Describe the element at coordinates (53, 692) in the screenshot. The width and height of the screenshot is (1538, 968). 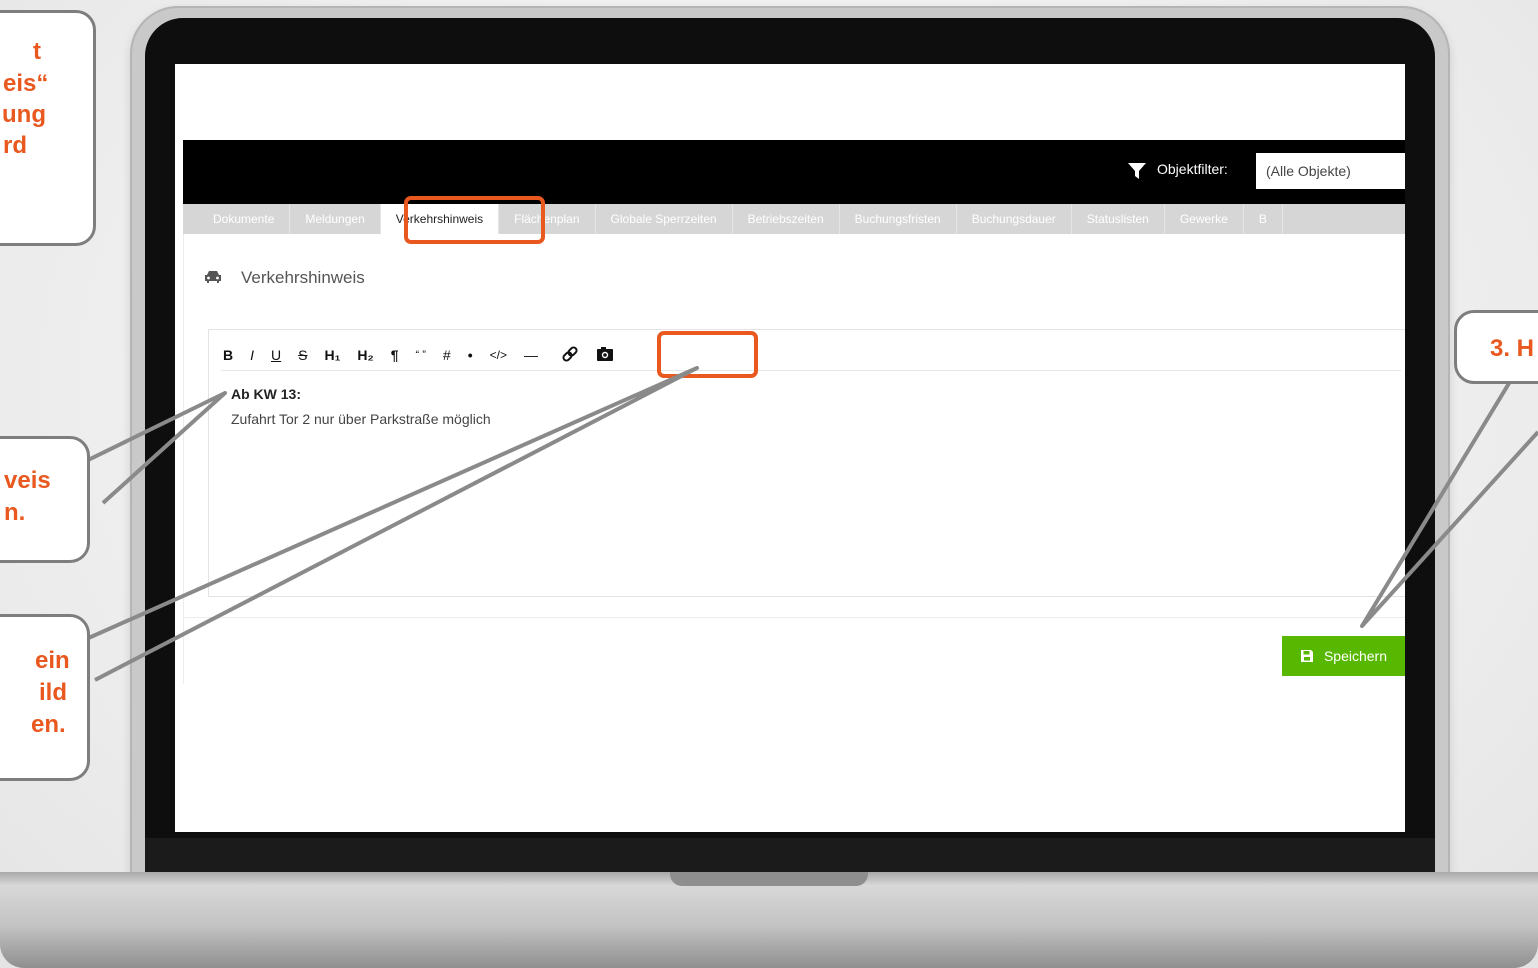
I see `callout-low-left-line2: ild` at that location.